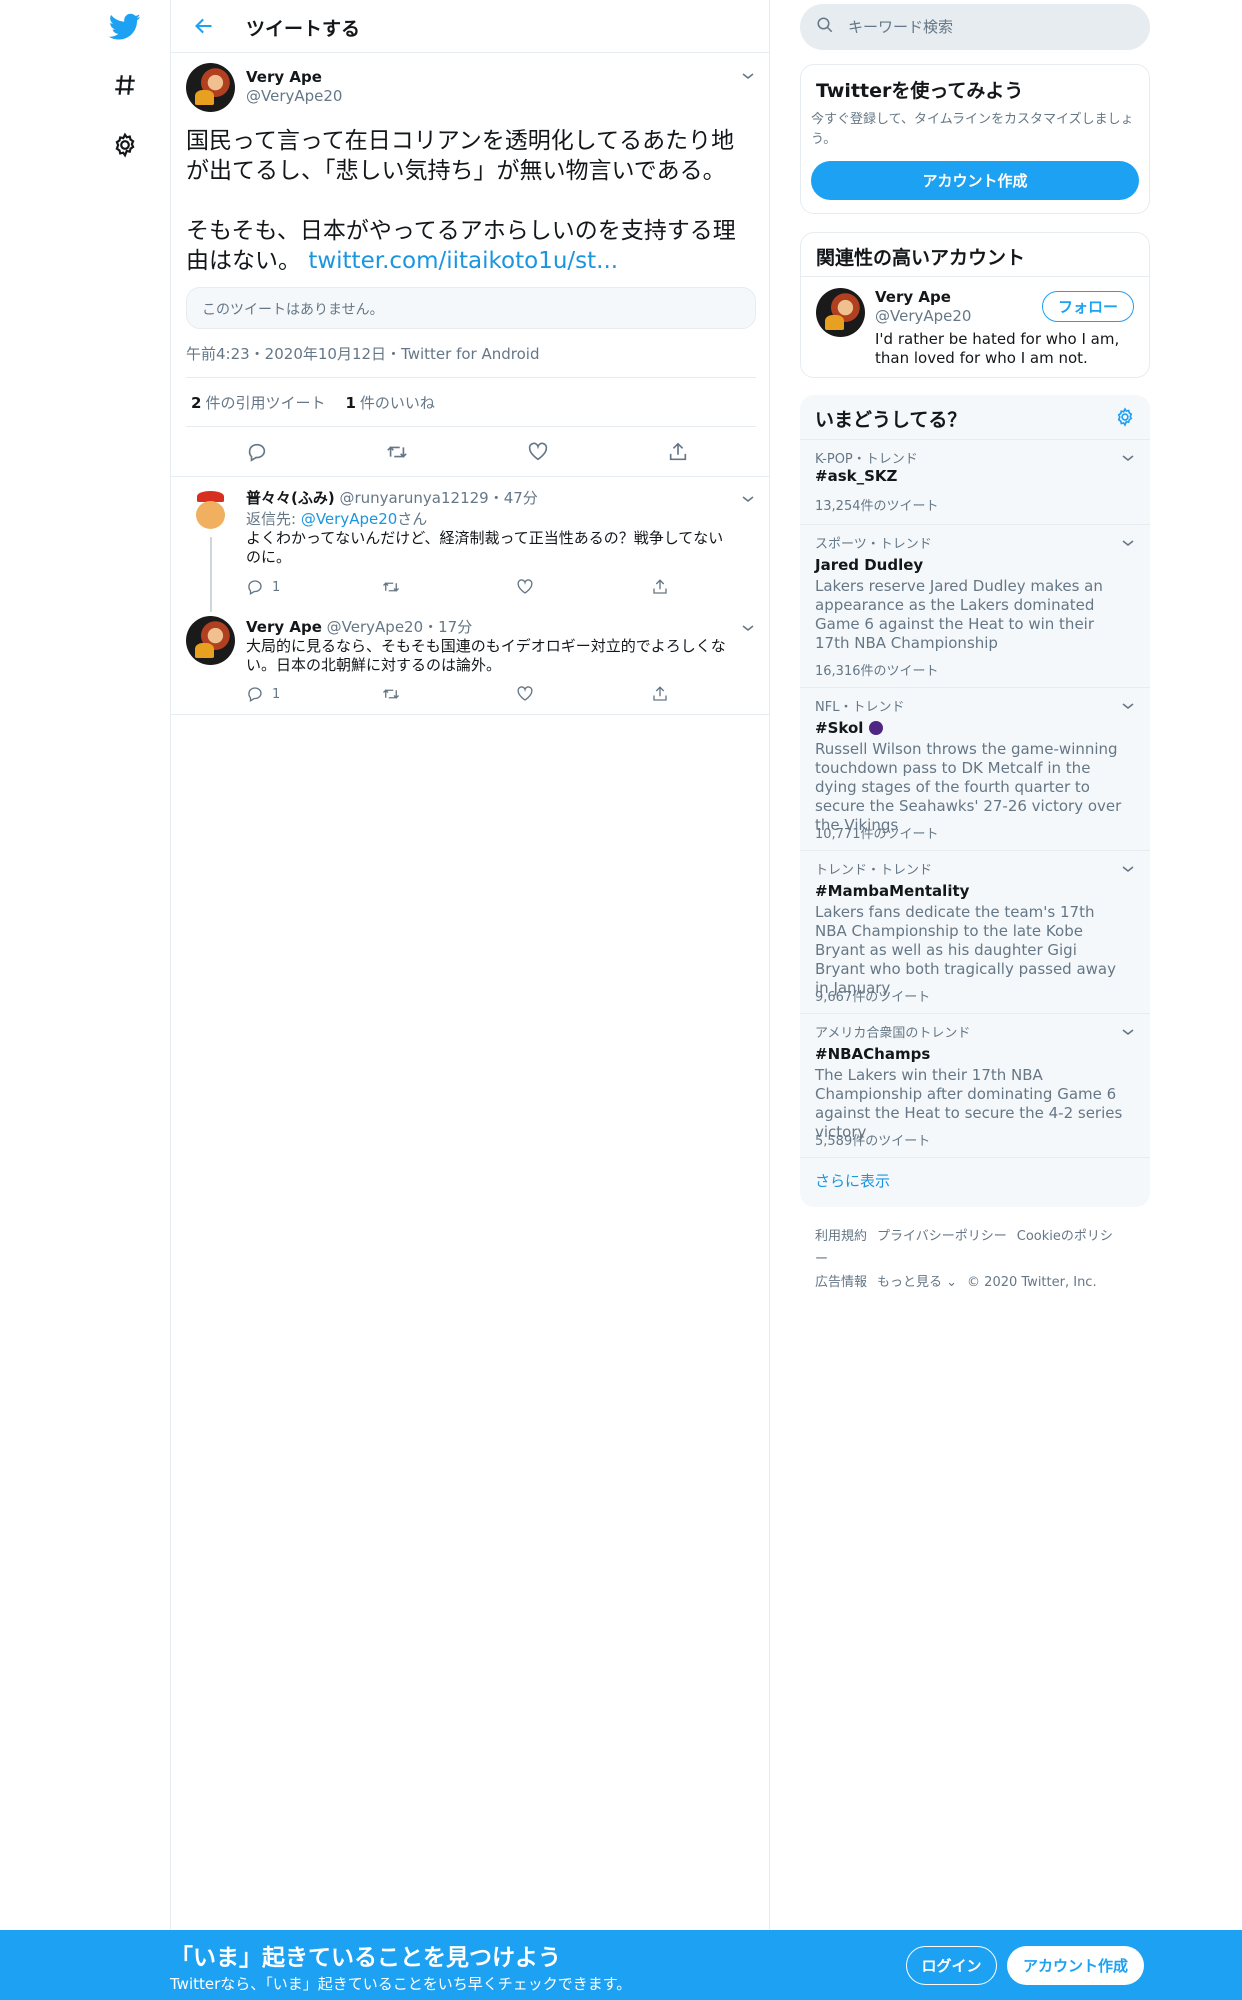 The height and width of the screenshot is (2000, 1242). Describe the element at coordinates (414, 498) in the screenshot. I see `reply-author-handle: @runyarunya12129` at that location.